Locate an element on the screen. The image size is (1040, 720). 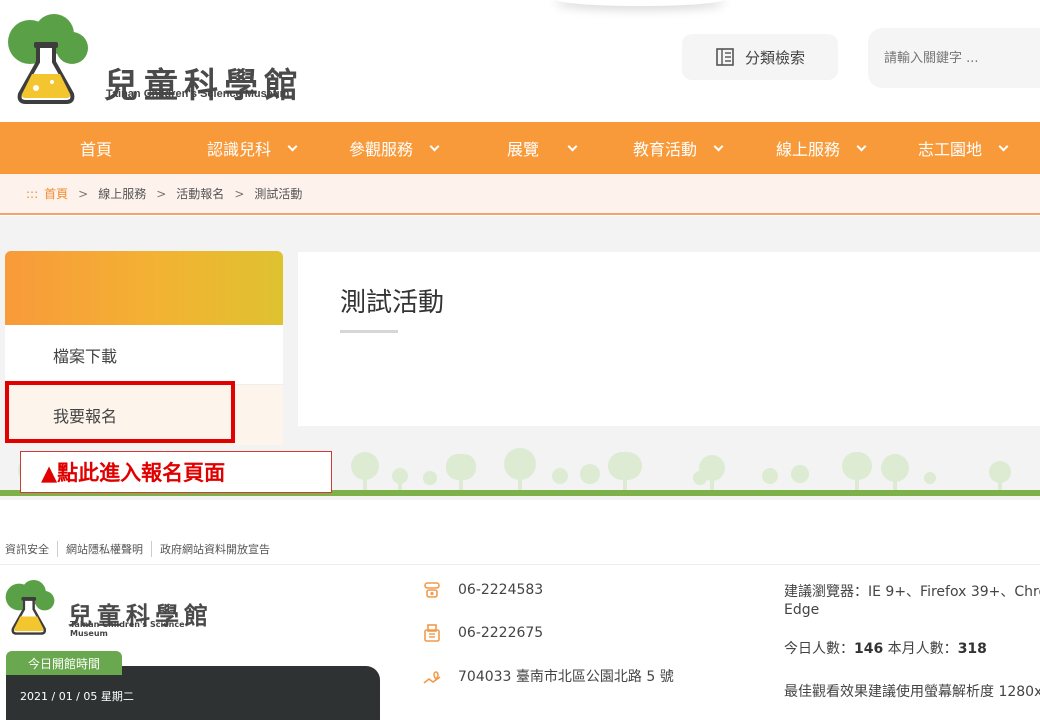
nav-item-online: 線上服務 is located at coordinates (821, 148).